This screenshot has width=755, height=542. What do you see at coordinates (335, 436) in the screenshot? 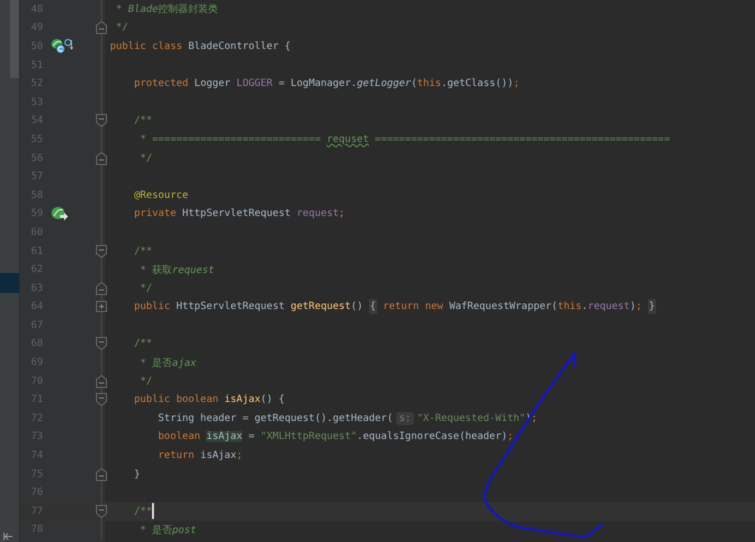
I see `code-line: boolean isAjax = "XMLHttpRequest".equalsIgnoreCase(header);` at bounding box center [335, 436].